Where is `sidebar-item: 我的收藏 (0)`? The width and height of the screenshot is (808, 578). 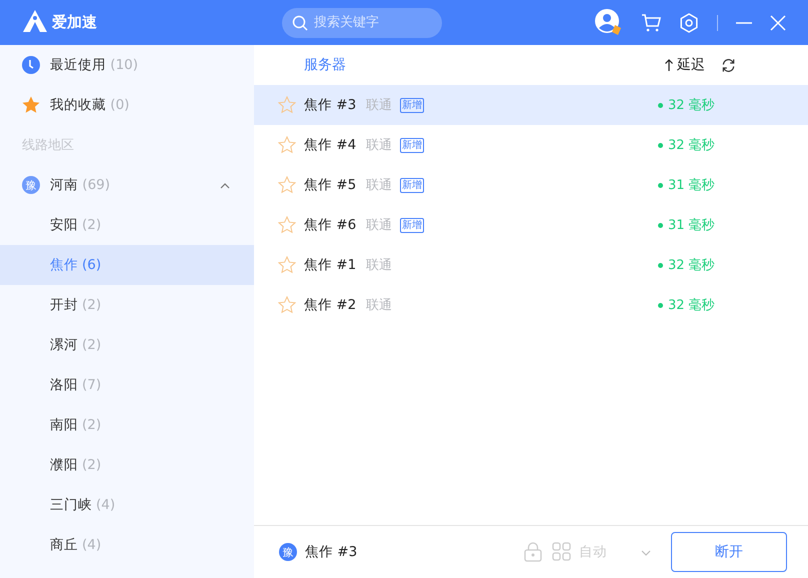
sidebar-item: 我的收藏 (0) is located at coordinates (90, 105).